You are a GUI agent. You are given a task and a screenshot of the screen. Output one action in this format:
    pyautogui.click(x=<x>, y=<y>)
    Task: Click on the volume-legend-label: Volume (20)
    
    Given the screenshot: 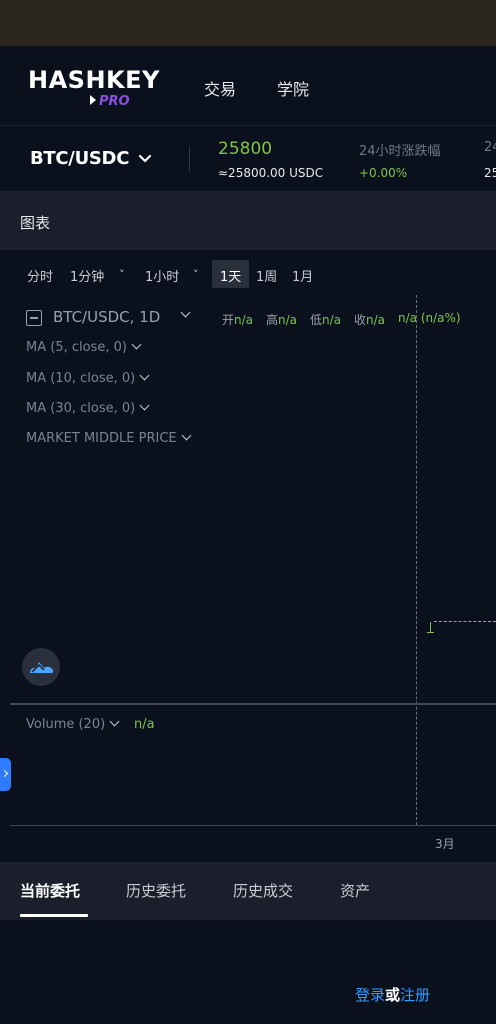 What is the action you would take?
    pyautogui.click(x=66, y=724)
    